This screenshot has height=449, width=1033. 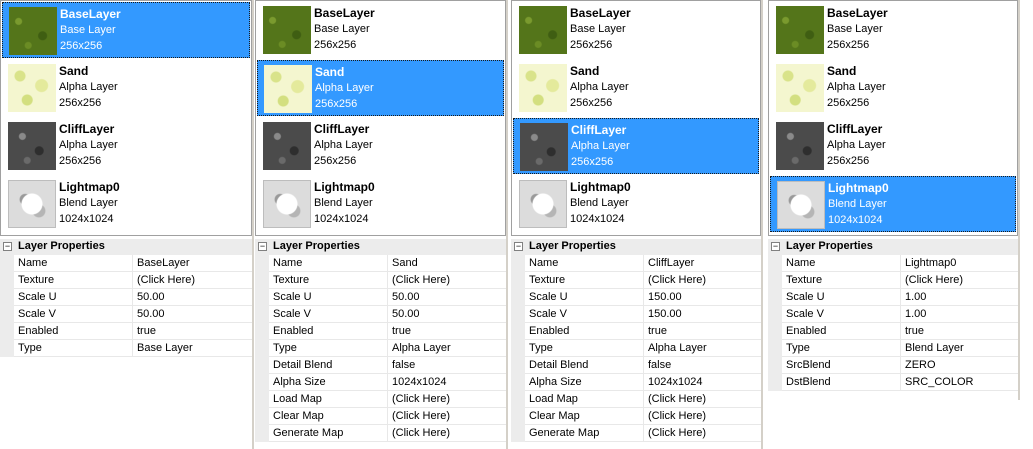 What do you see at coordinates (192, 348) in the screenshot?
I see `property-value: Base Layer` at bounding box center [192, 348].